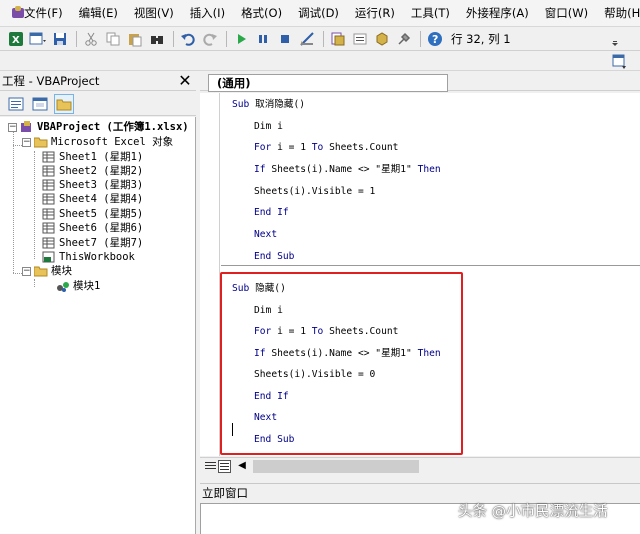 This screenshot has height=534, width=640. What do you see at coordinates (263, 39) in the screenshot?
I see `break-icon` at bounding box center [263, 39].